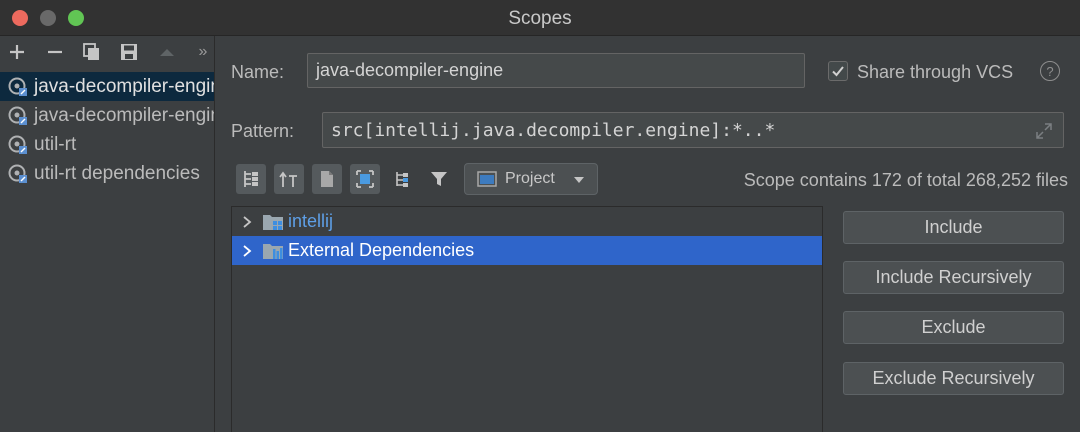 The height and width of the screenshot is (432, 1080). I want to click on save-icon, so click(129, 52).